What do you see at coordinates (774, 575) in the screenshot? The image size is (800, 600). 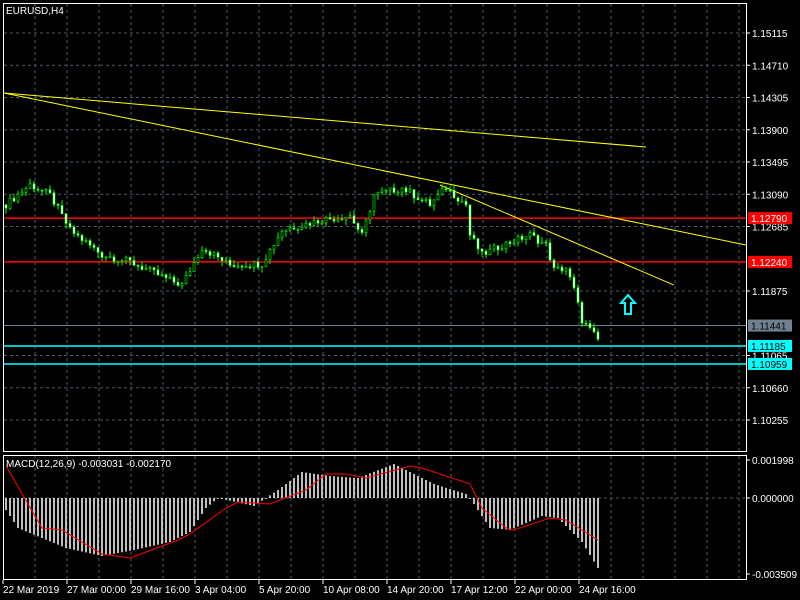 I see `macd-tick-label: -0.003509` at bounding box center [774, 575].